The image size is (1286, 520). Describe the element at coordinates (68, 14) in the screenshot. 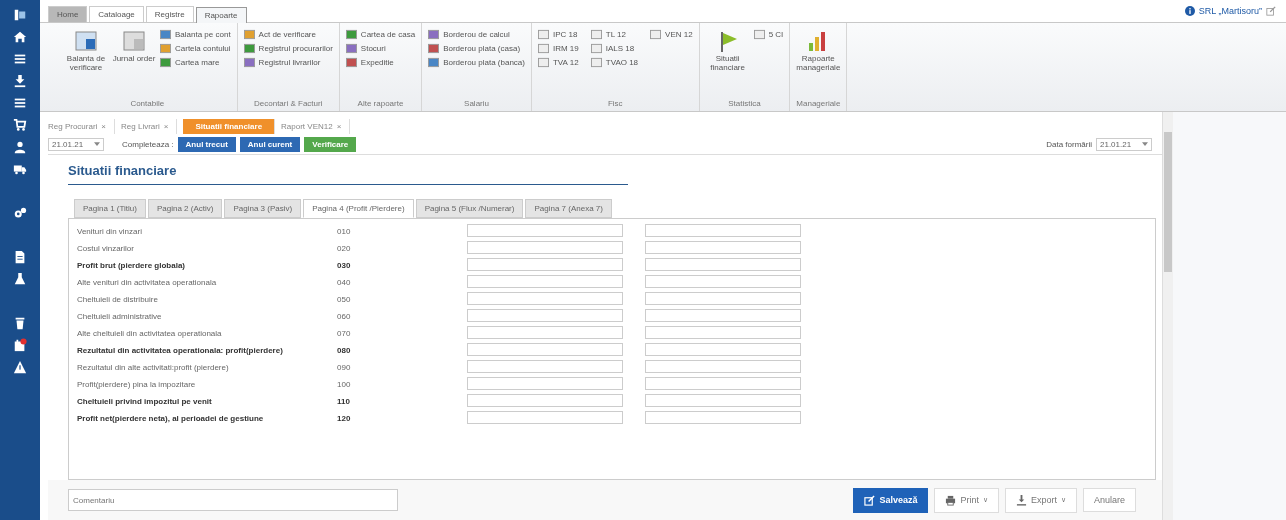

I see `menu-tab: Home` at that location.